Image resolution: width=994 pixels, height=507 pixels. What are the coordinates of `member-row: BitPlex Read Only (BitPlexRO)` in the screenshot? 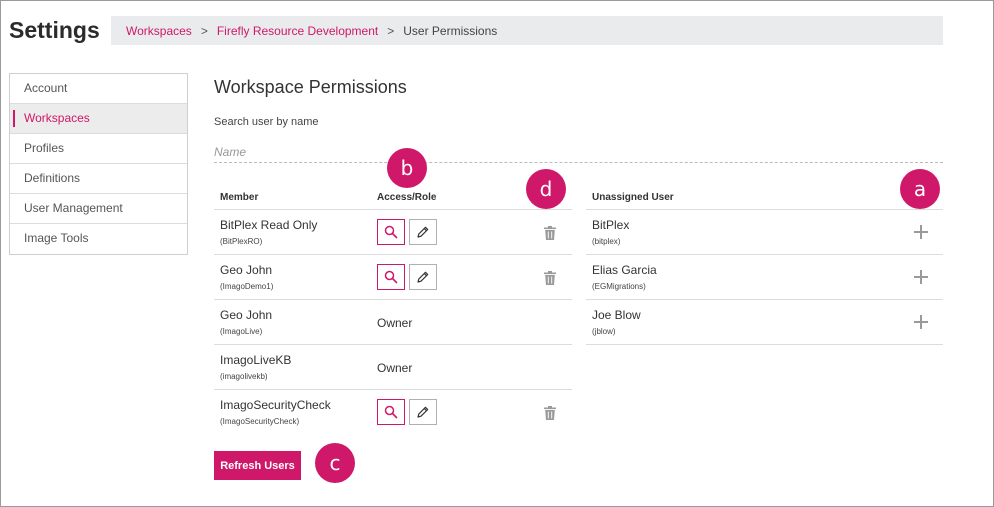 It's located at (393, 232).